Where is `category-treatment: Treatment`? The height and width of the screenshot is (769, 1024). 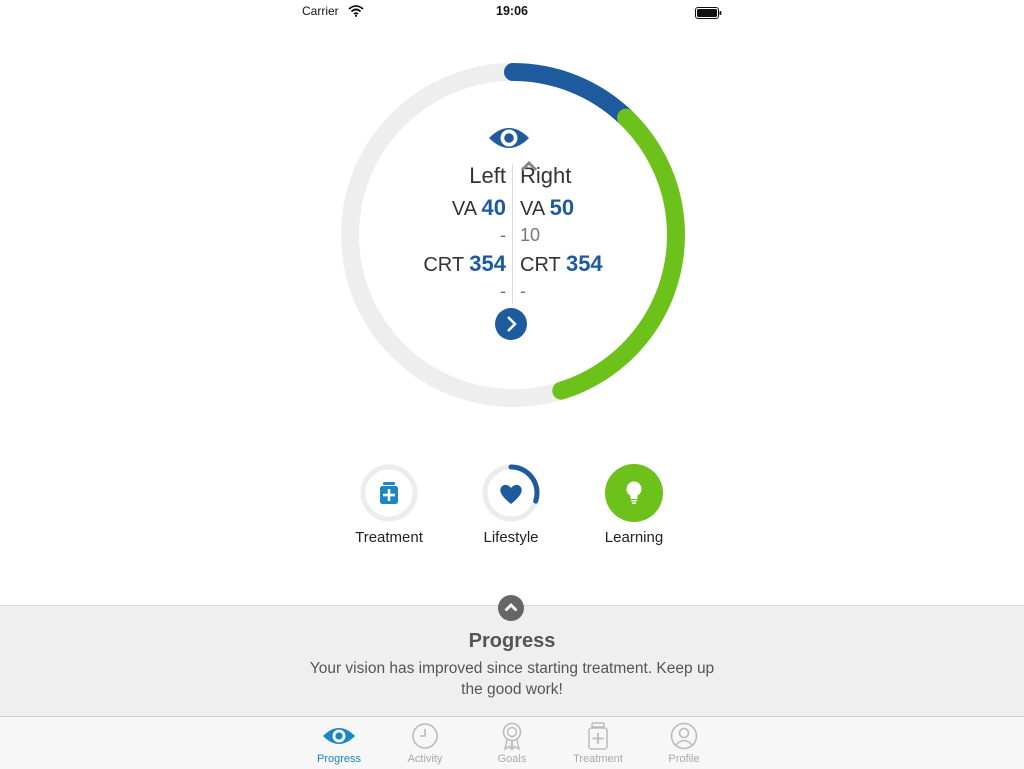 category-treatment: Treatment is located at coordinates (389, 504).